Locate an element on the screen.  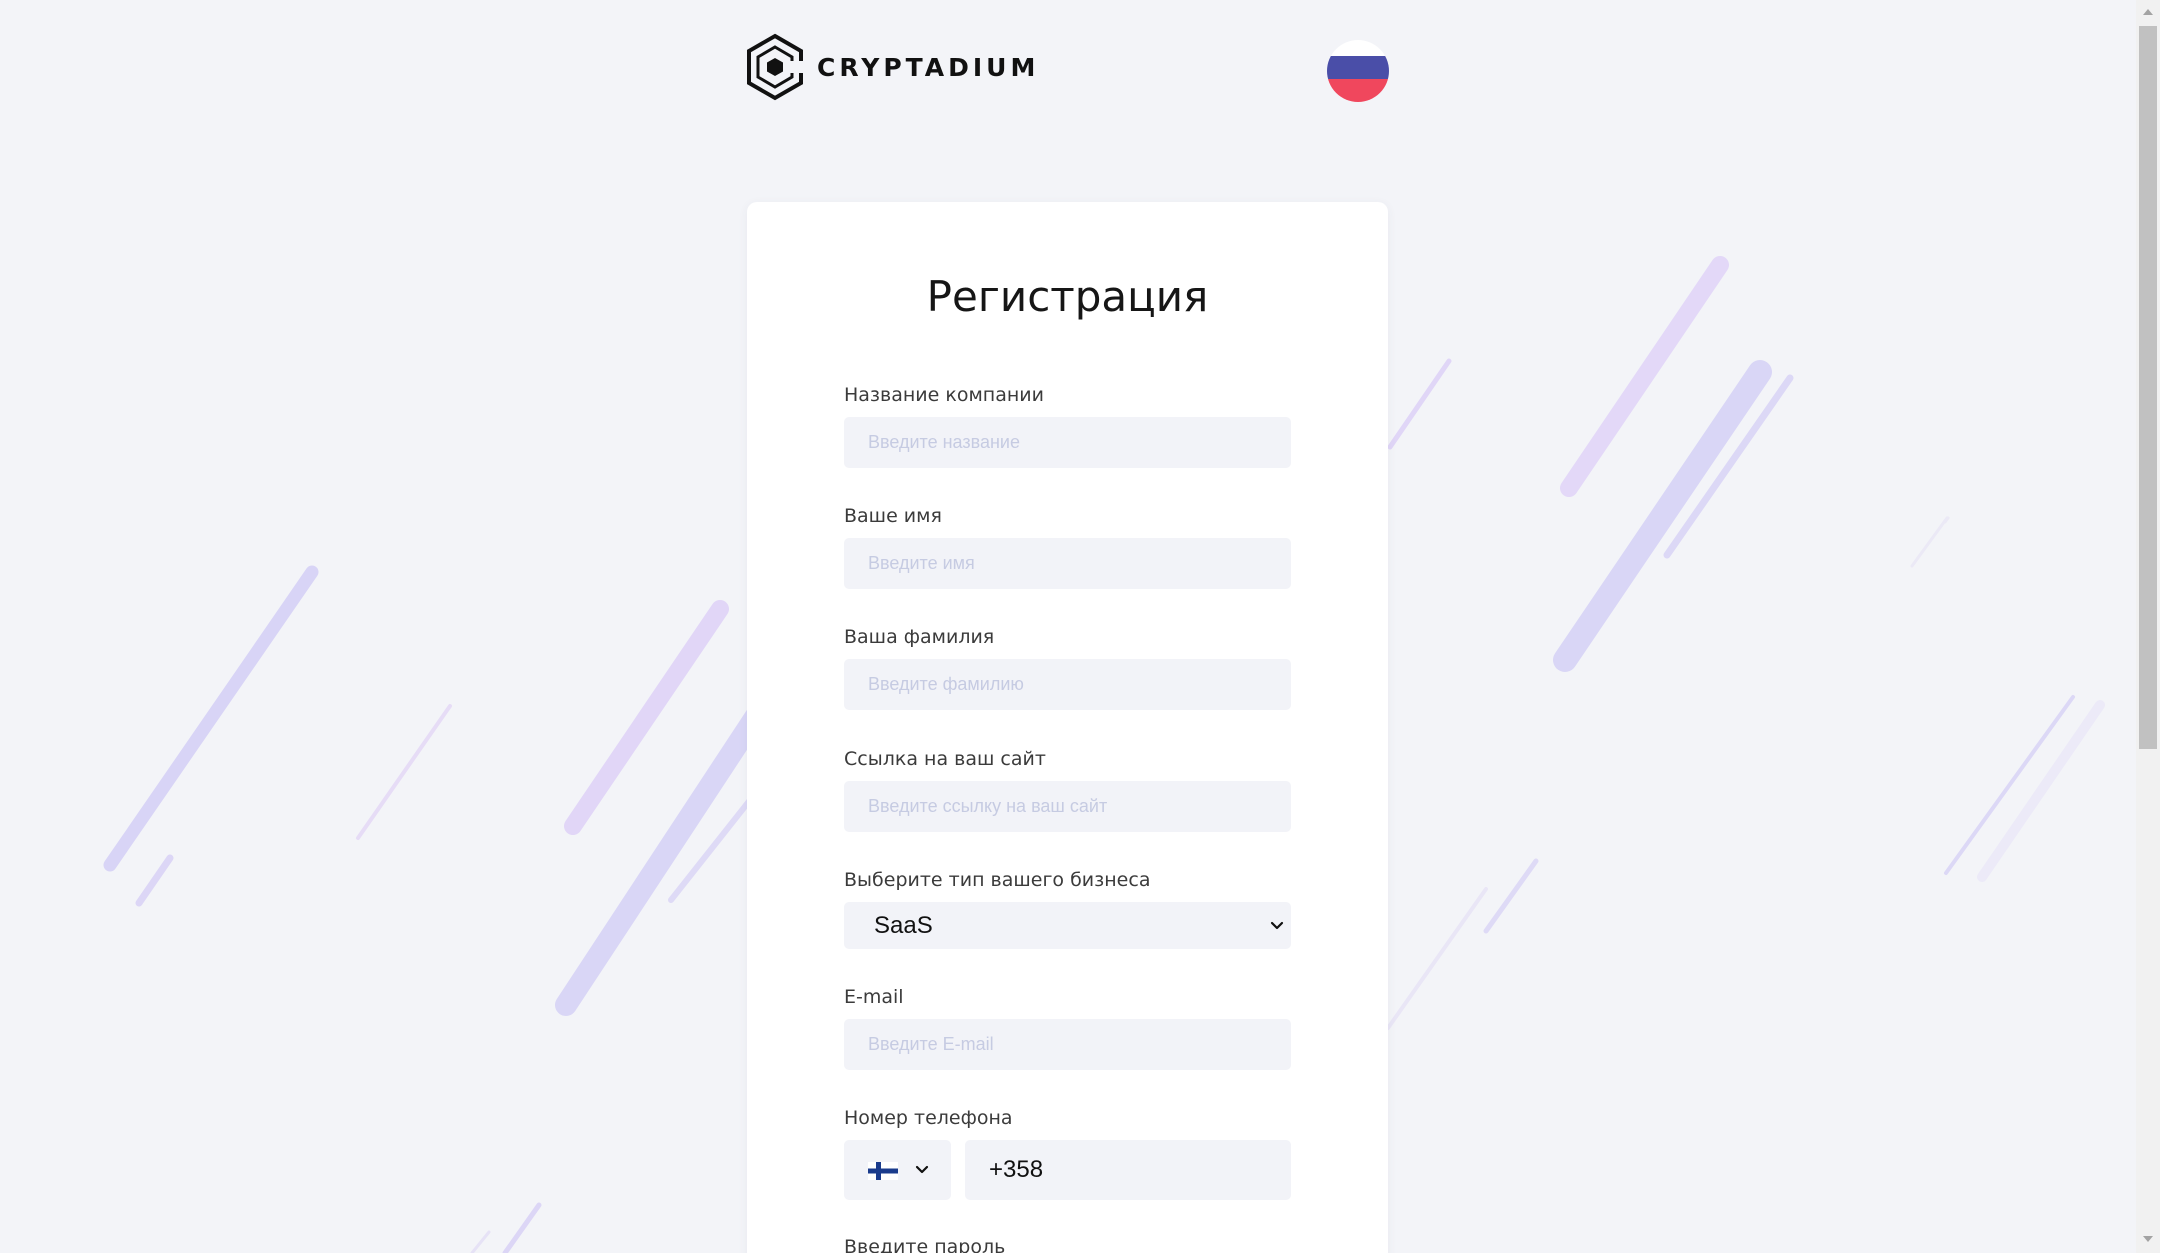
business-type-label: Выберите тип вашего бизнеса is located at coordinates (997, 880).